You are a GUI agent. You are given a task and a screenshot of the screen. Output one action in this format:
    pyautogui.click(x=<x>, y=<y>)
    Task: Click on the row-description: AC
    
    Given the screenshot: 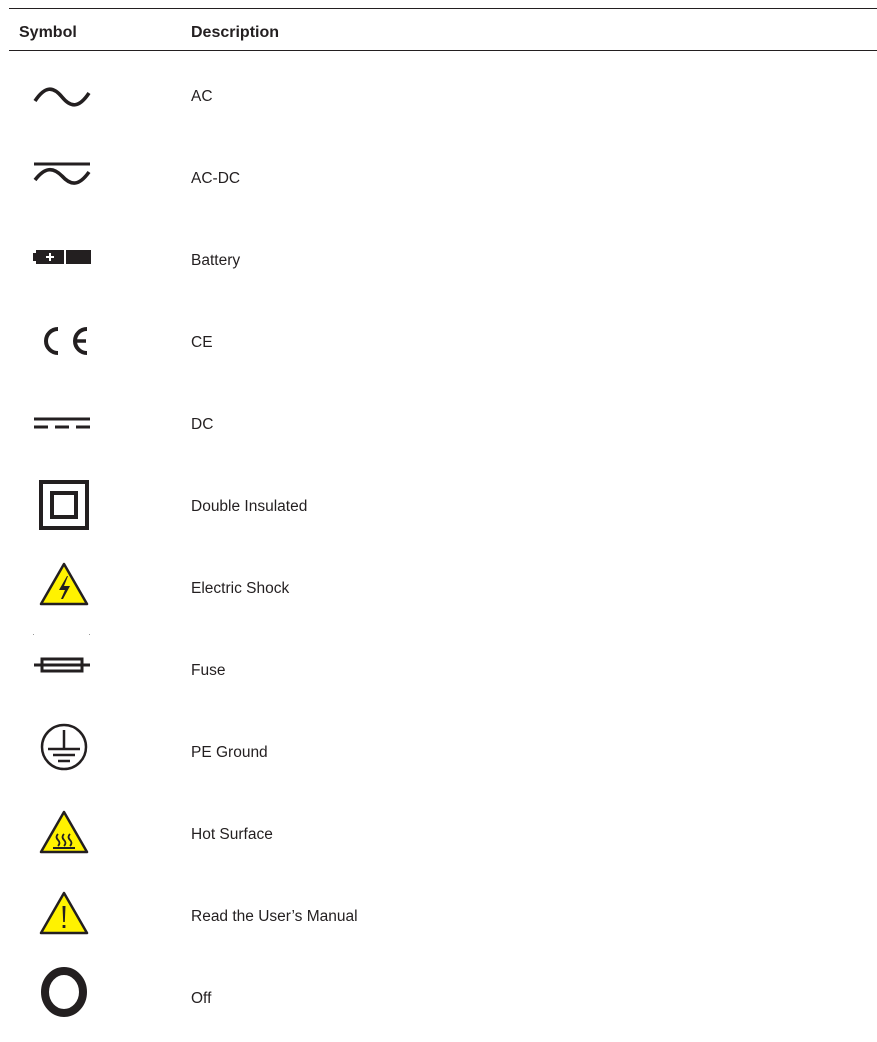 What is the action you would take?
    pyautogui.click(x=202, y=96)
    